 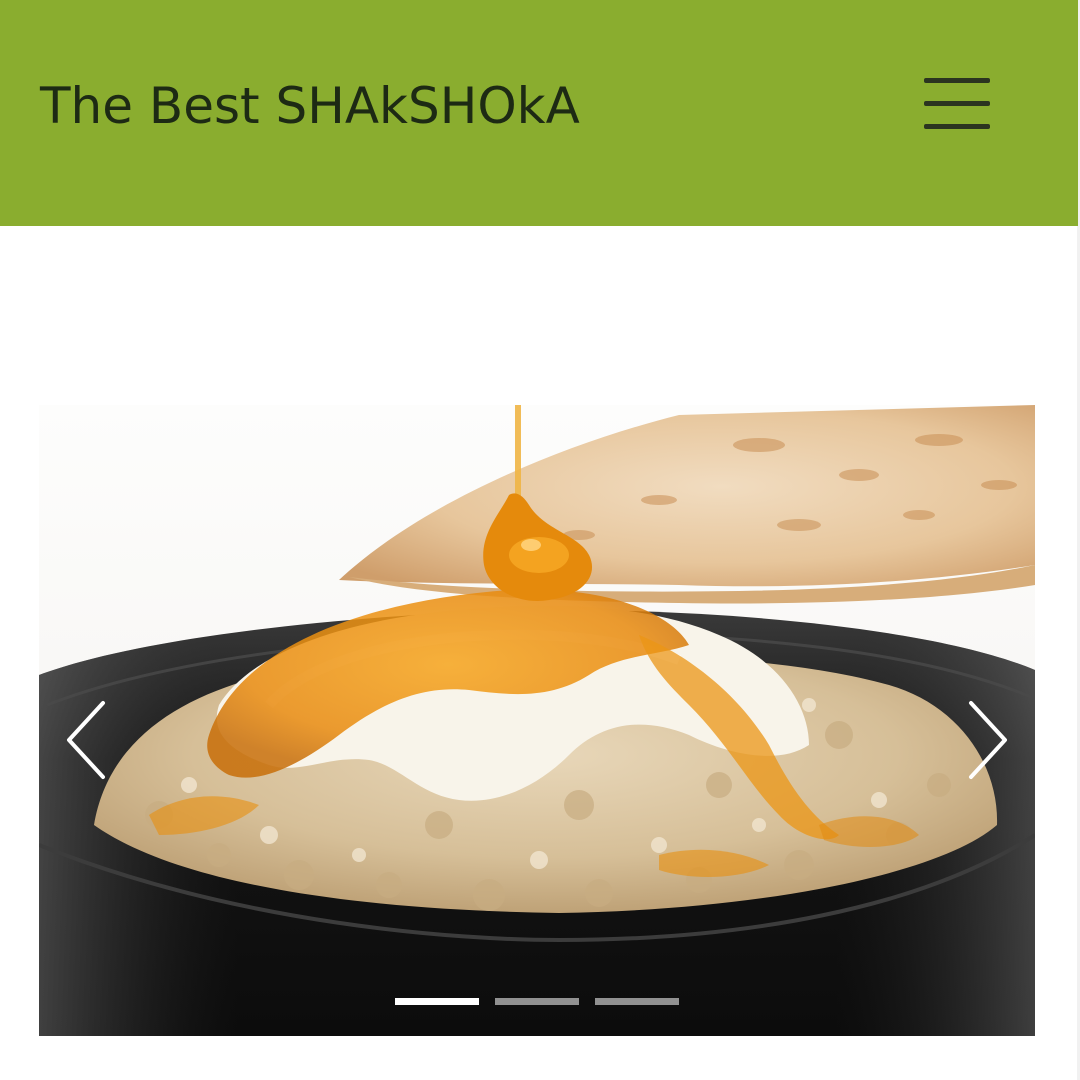 I want to click on carousel-prev-button, so click(x=87, y=740).